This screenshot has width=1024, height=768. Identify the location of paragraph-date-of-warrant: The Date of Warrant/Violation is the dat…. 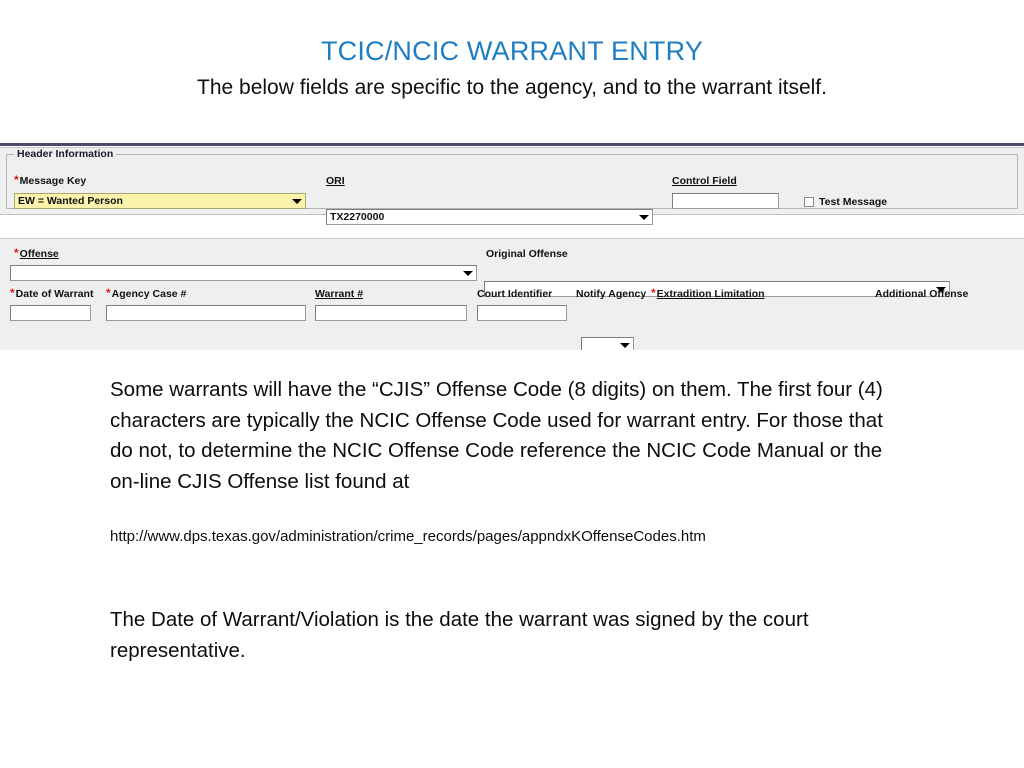
(459, 635).